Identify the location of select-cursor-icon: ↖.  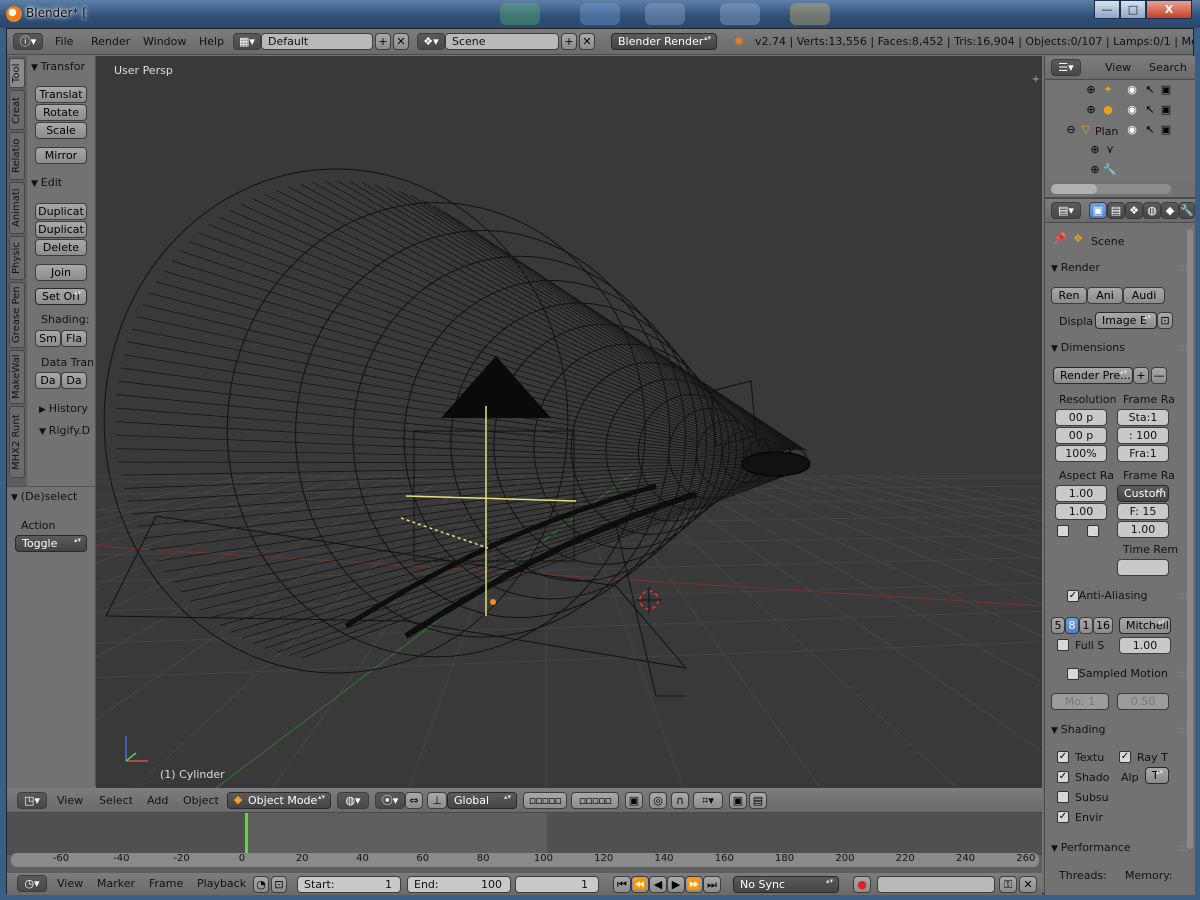
(1150, 130).